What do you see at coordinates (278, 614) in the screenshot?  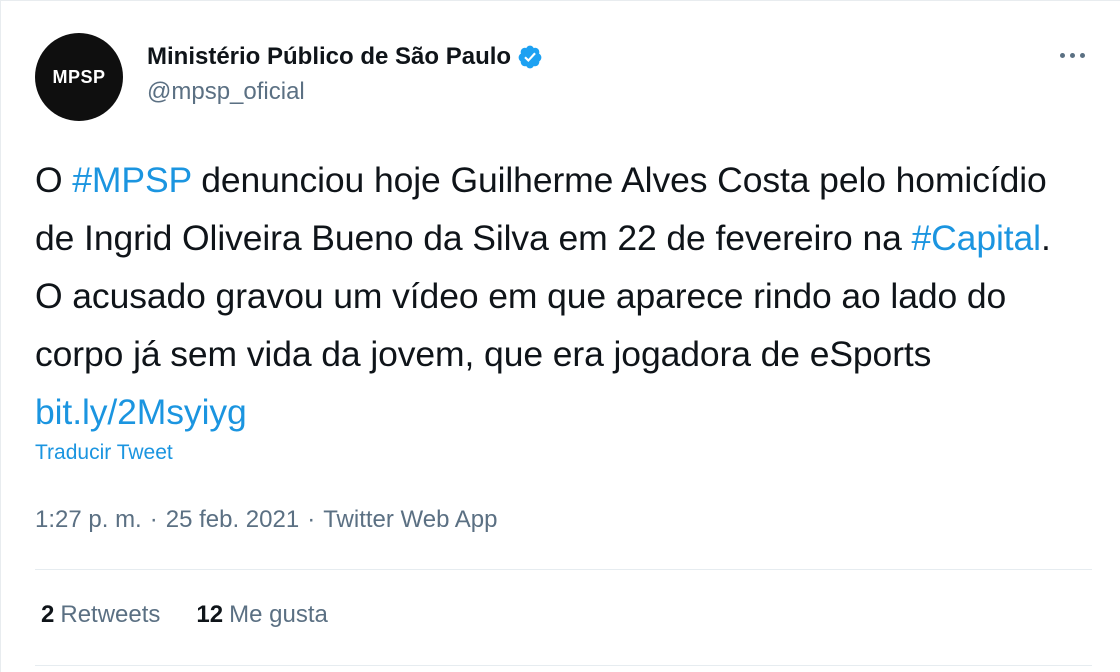 I see `likes-label: Me gusta` at bounding box center [278, 614].